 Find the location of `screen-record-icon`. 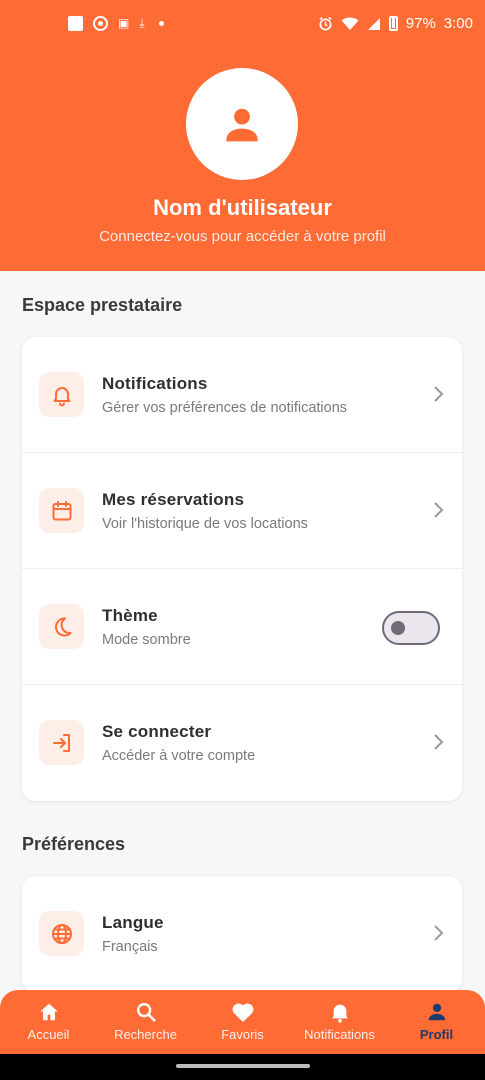

screen-record-icon is located at coordinates (100, 23).